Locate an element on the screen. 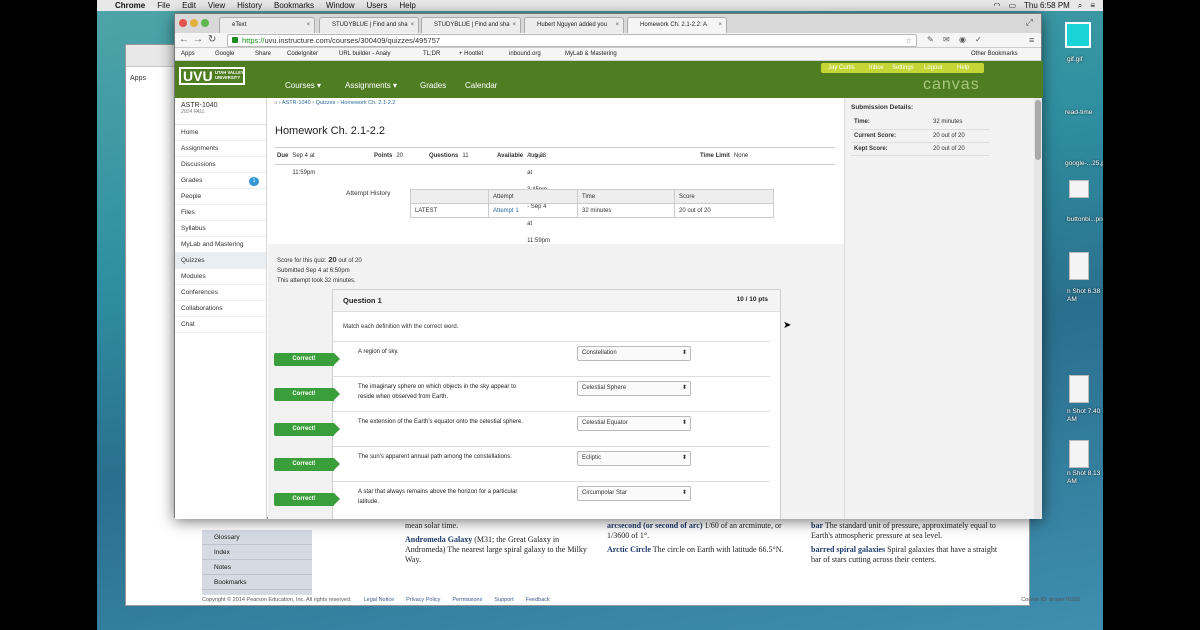  reload-icon: ↻ is located at coordinates (212, 40).